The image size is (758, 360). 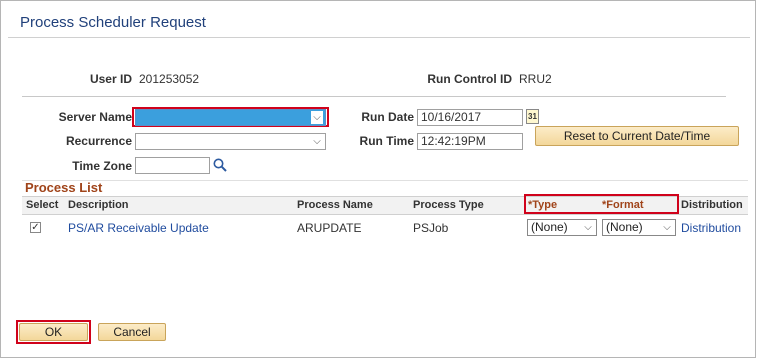 What do you see at coordinates (98, 141) in the screenshot?
I see `recurrence-label: Recurrence` at bounding box center [98, 141].